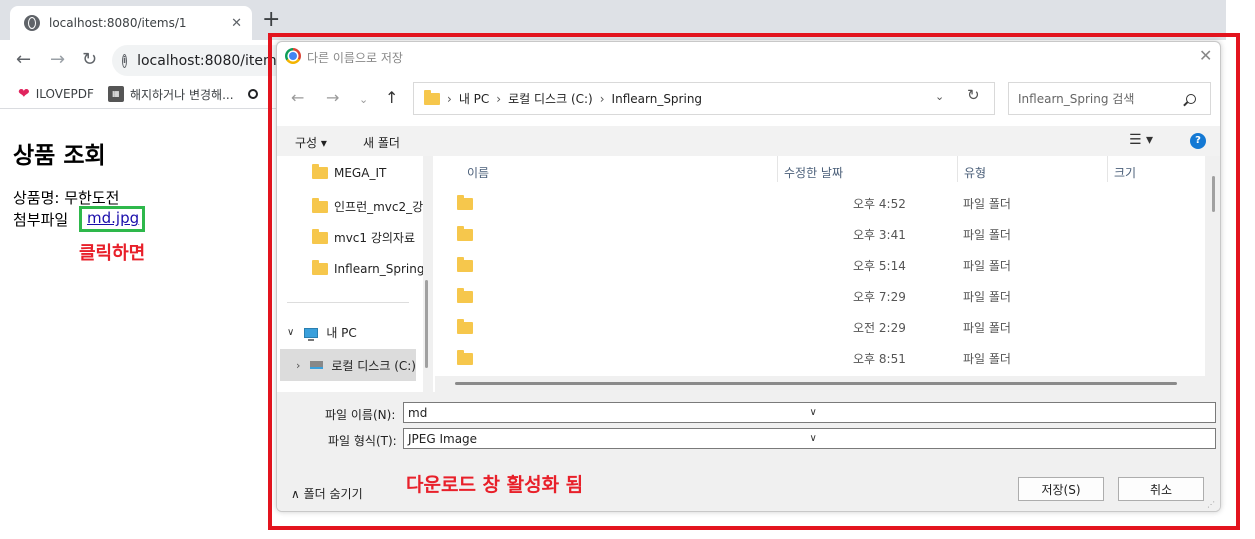 The width and height of the screenshot is (1255, 539). I want to click on product-name: 상품명: 무한도전, so click(66, 198).